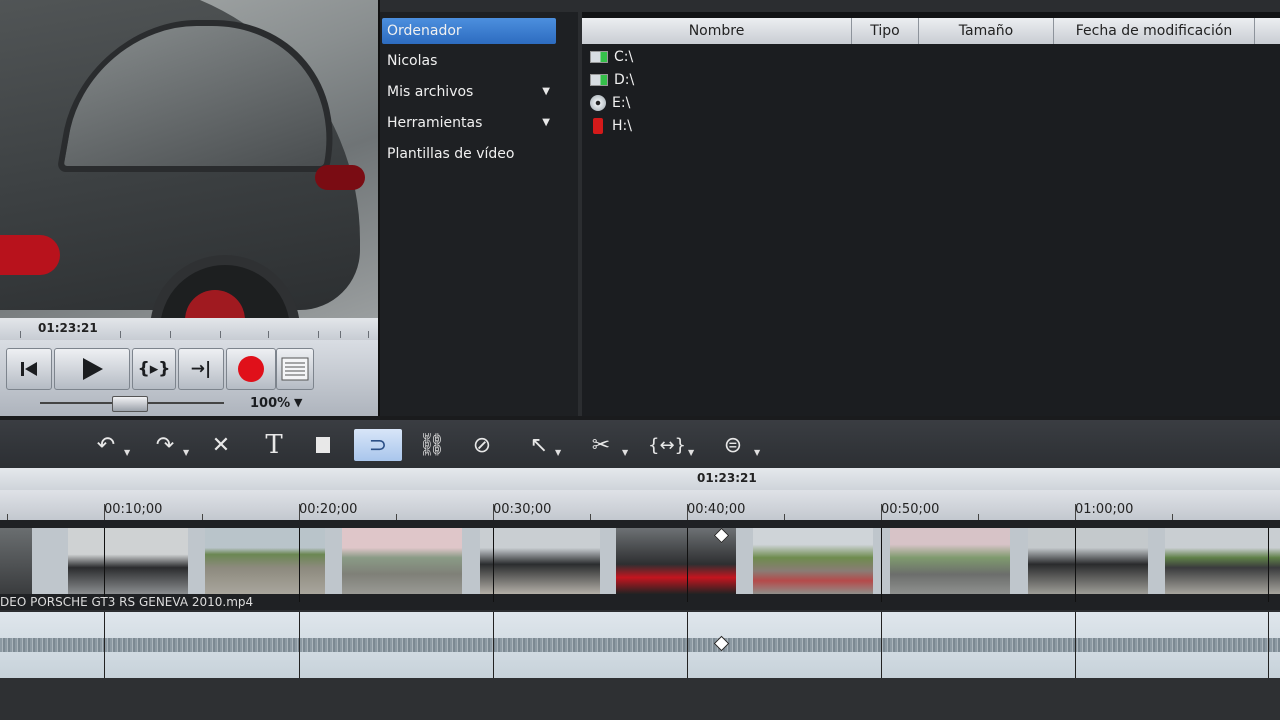  What do you see at coordinates (611, 57) in the screenshot?
I see `drive-item: C:\` at bounding box center [611, 57].